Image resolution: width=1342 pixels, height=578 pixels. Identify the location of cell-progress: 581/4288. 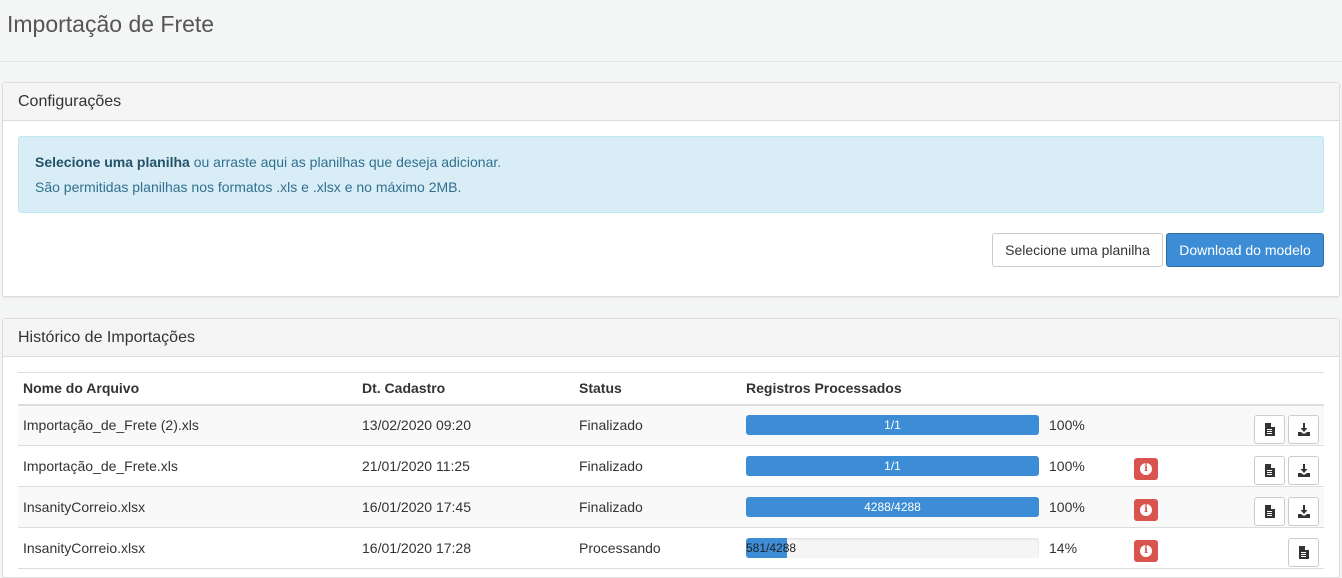
(892, 548).